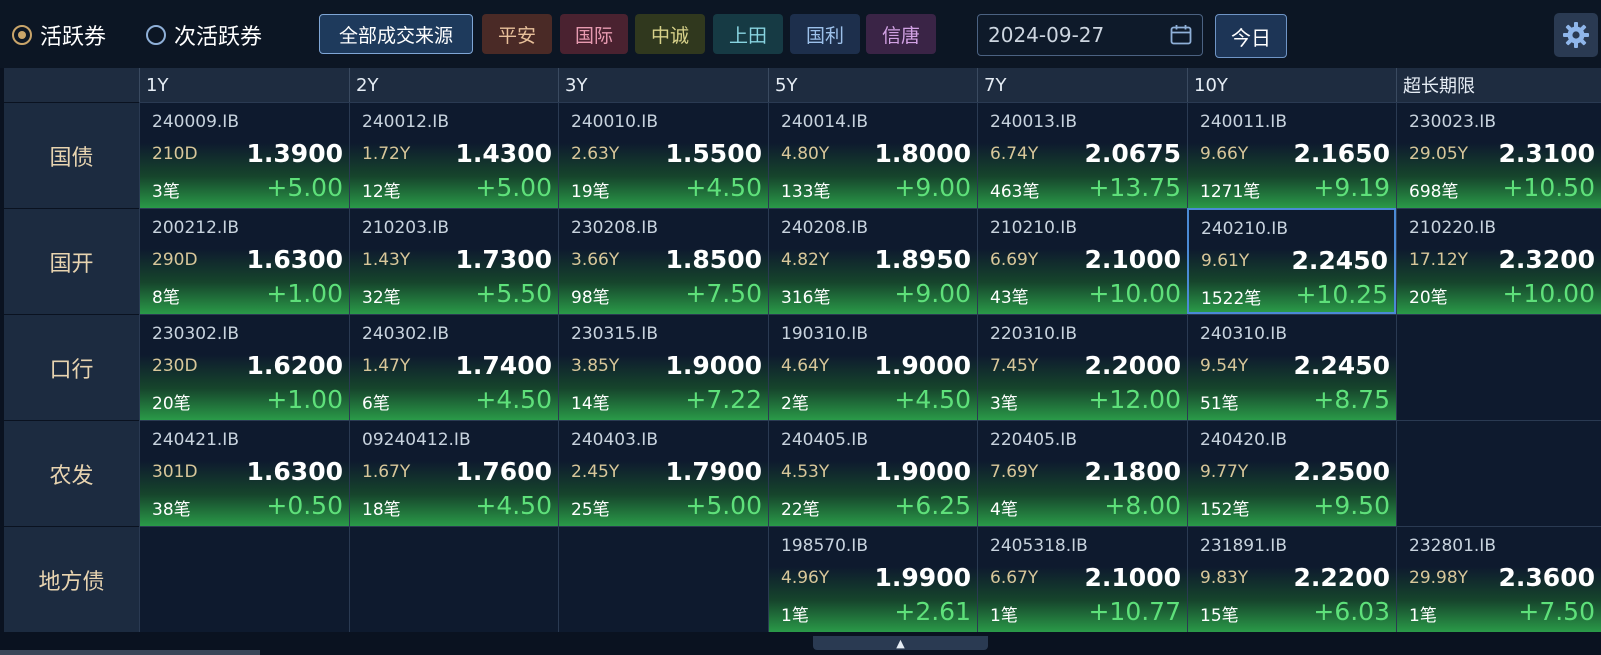  What do you see at coordinates (1132, 365) in the screenshot?
I see `yield-rate: 2.2000` at bounding box center [1132, 365].